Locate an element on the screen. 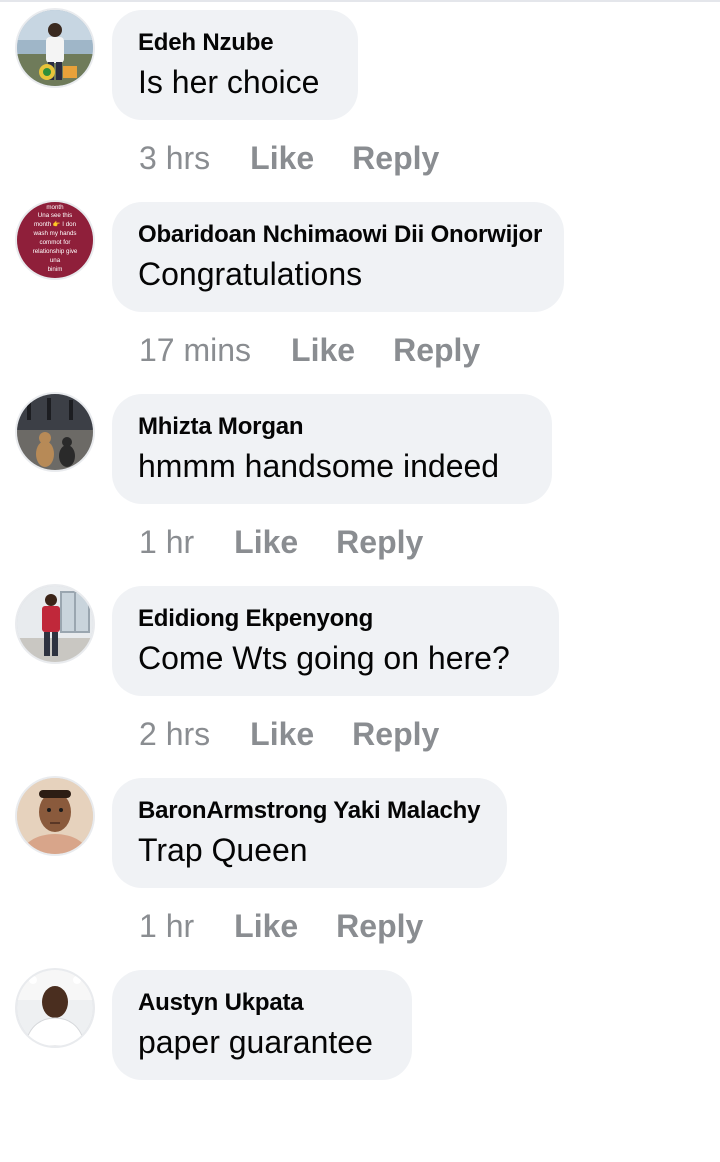  avatar-person-white-icon is located at coordinates (55, 1008).